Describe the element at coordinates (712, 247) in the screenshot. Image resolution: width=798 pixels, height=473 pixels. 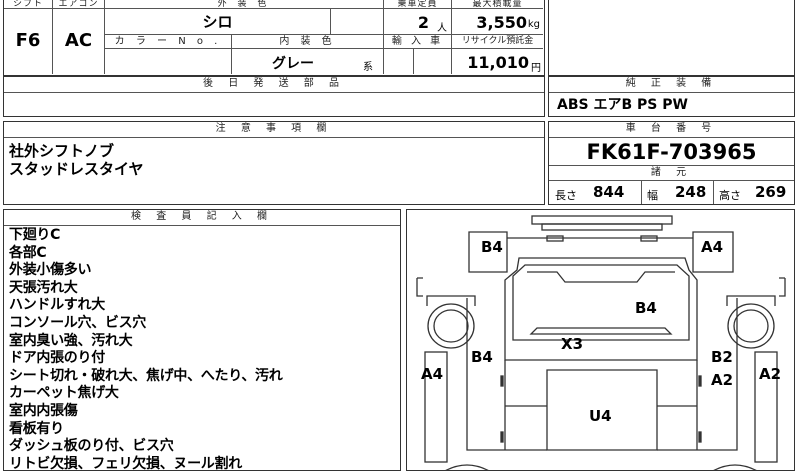
I see `mark-right-front-corner: A4` at that location.